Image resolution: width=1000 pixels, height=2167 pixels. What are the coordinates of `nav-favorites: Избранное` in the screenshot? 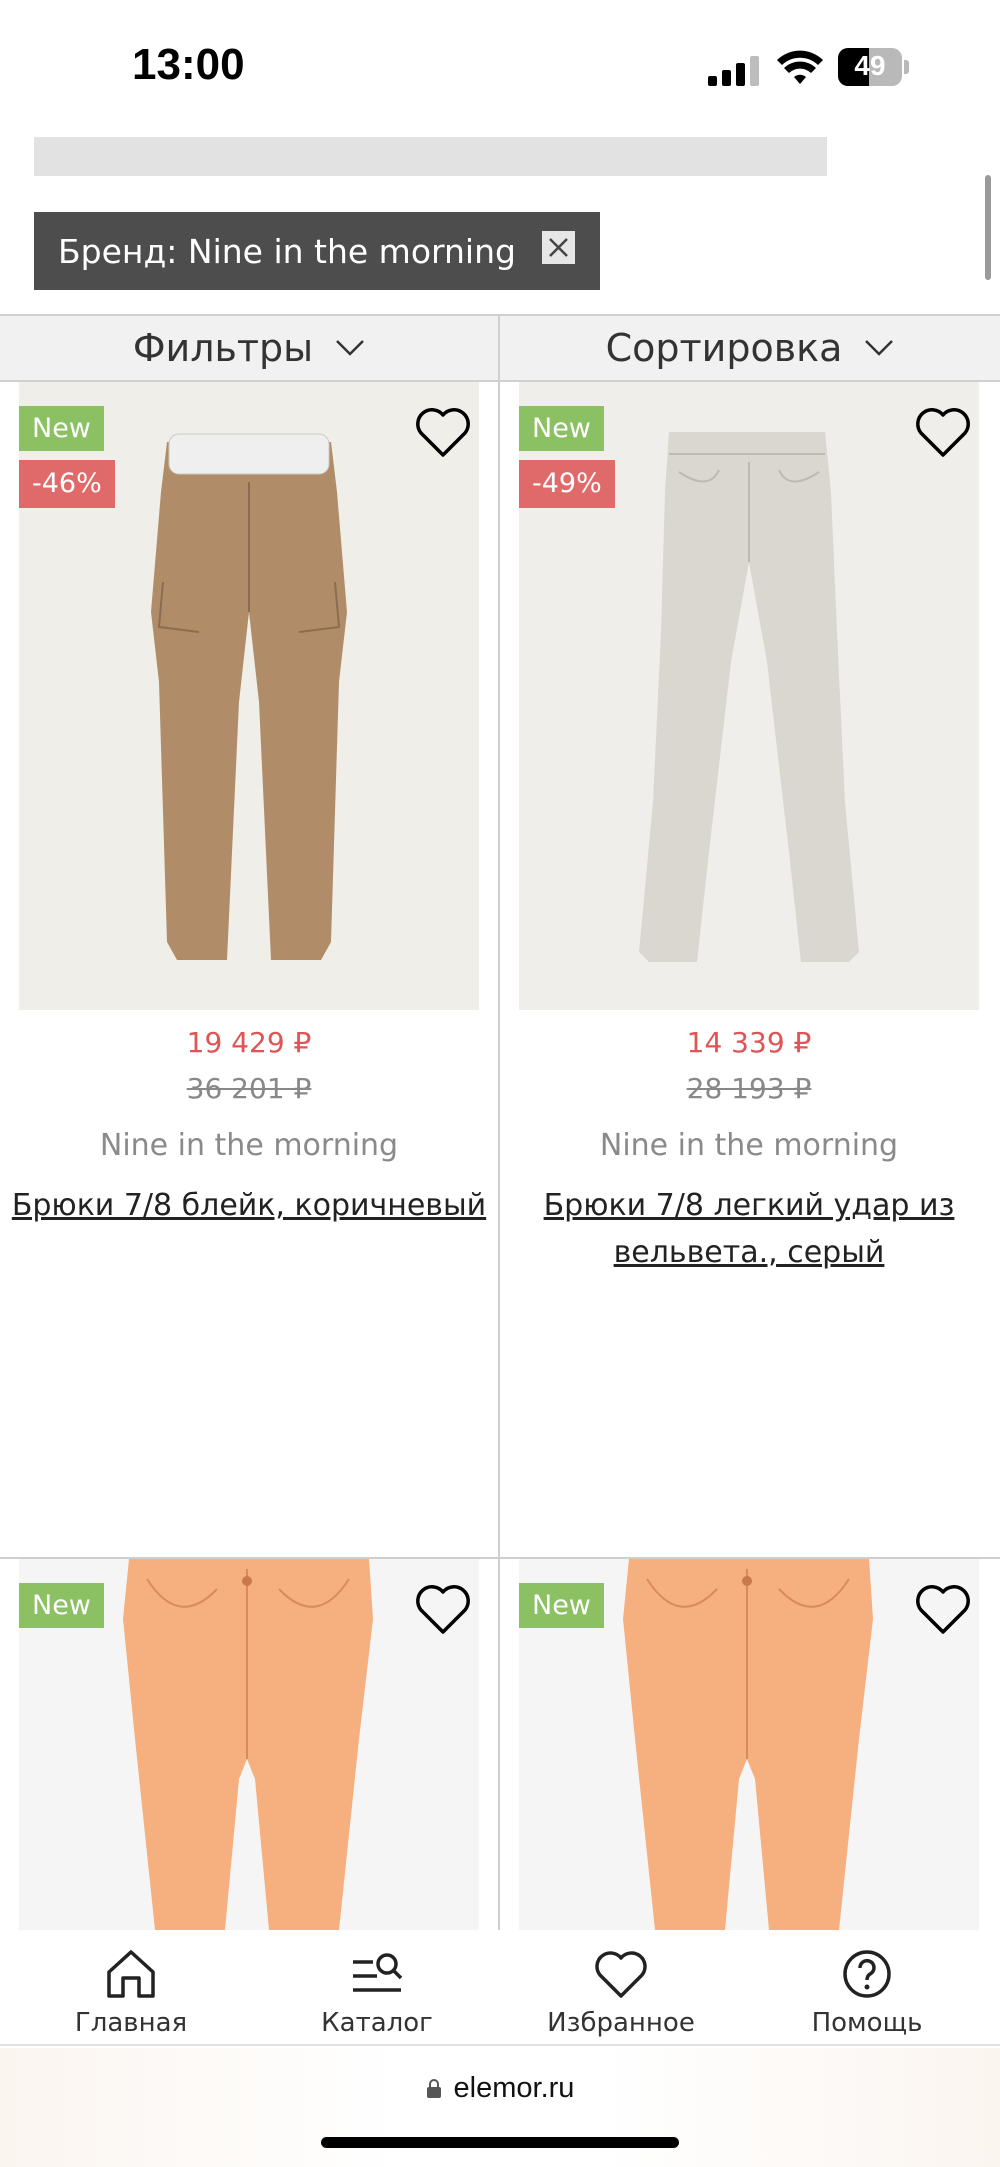 It's located at (621, 1993).